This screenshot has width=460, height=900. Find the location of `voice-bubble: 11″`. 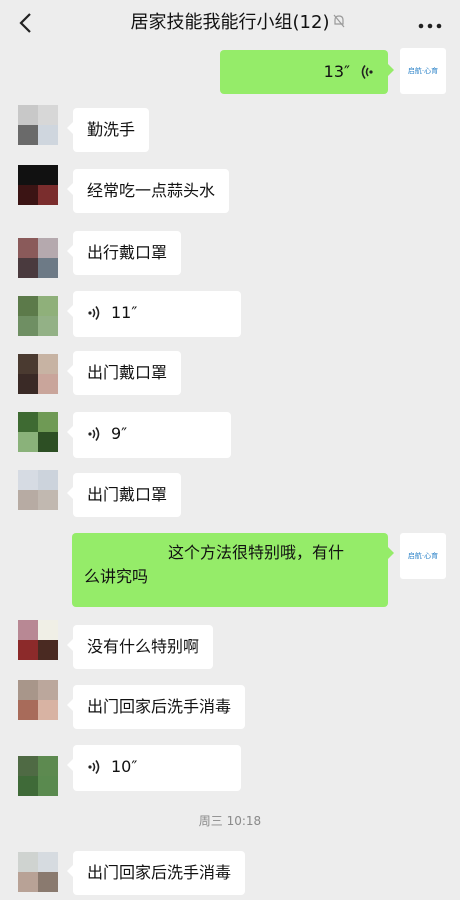

voice-bubble: 11″ is located at coordinates (154, 314).